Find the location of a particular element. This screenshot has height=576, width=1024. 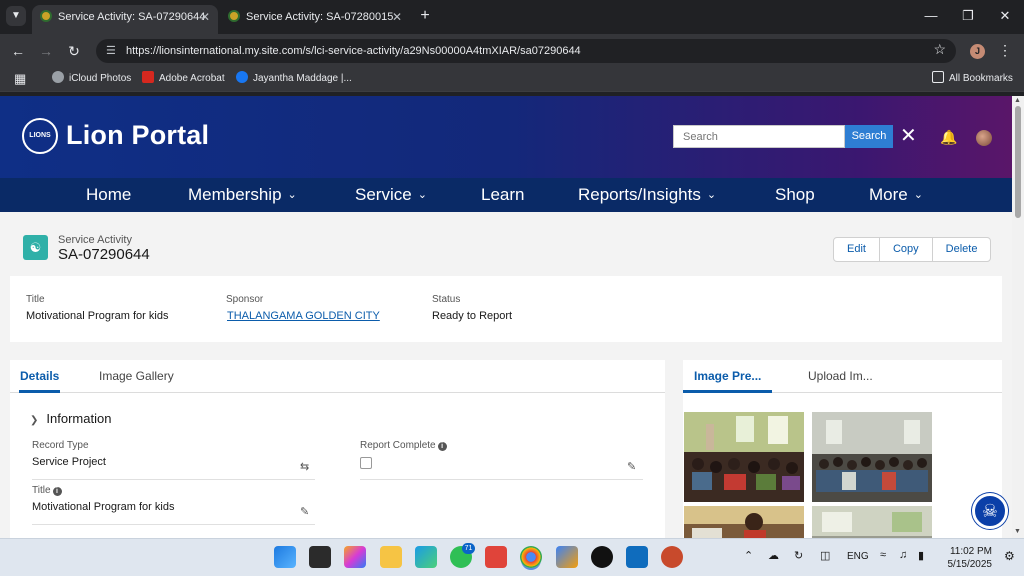

tab-details: Details is located at coordinates (40, 376).